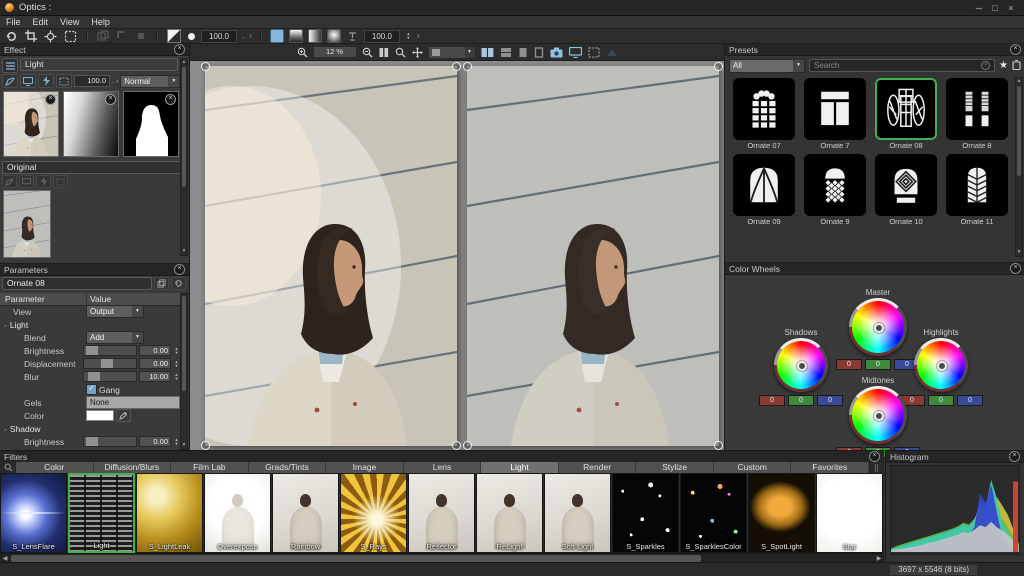  What do you see at coordinates (539, 52) in the screenshot?
I see `single-view-alt-icon` at bounding box center [539, 52].